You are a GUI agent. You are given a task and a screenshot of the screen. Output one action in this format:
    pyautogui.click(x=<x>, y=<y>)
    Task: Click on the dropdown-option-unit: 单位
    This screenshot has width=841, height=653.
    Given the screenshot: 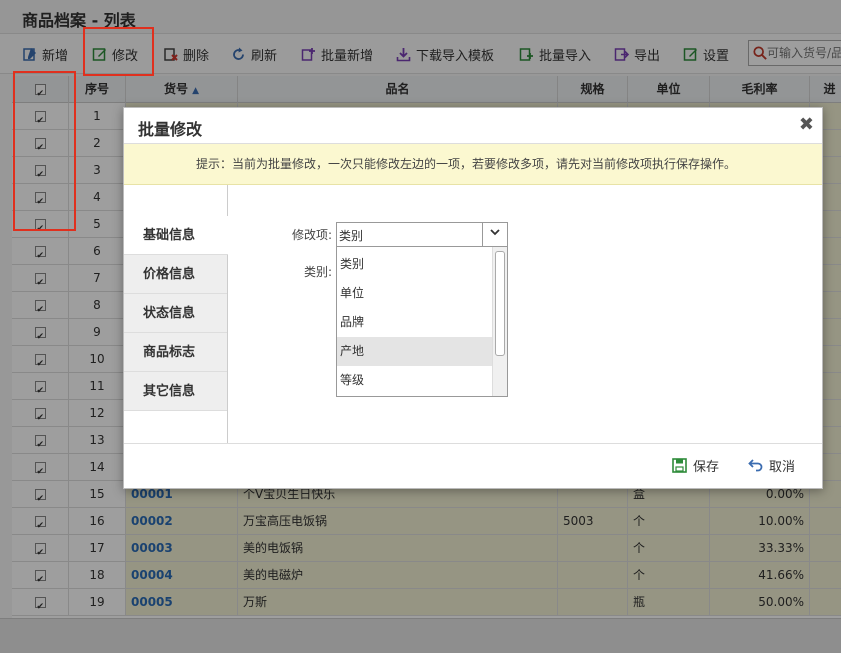 What is the action you would take?
    pyautogui.click(x=415, y=293)
    